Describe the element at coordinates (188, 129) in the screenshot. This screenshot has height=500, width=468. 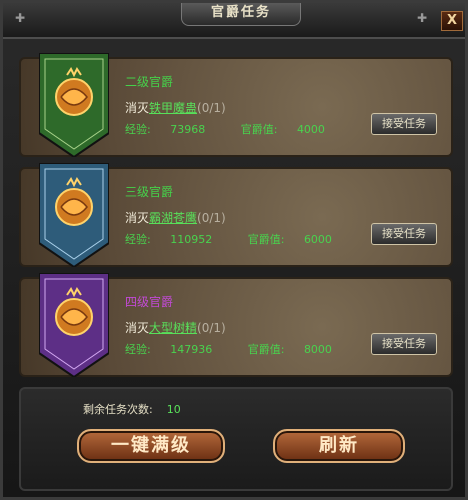
I see `exp-value: 73968` at that location.